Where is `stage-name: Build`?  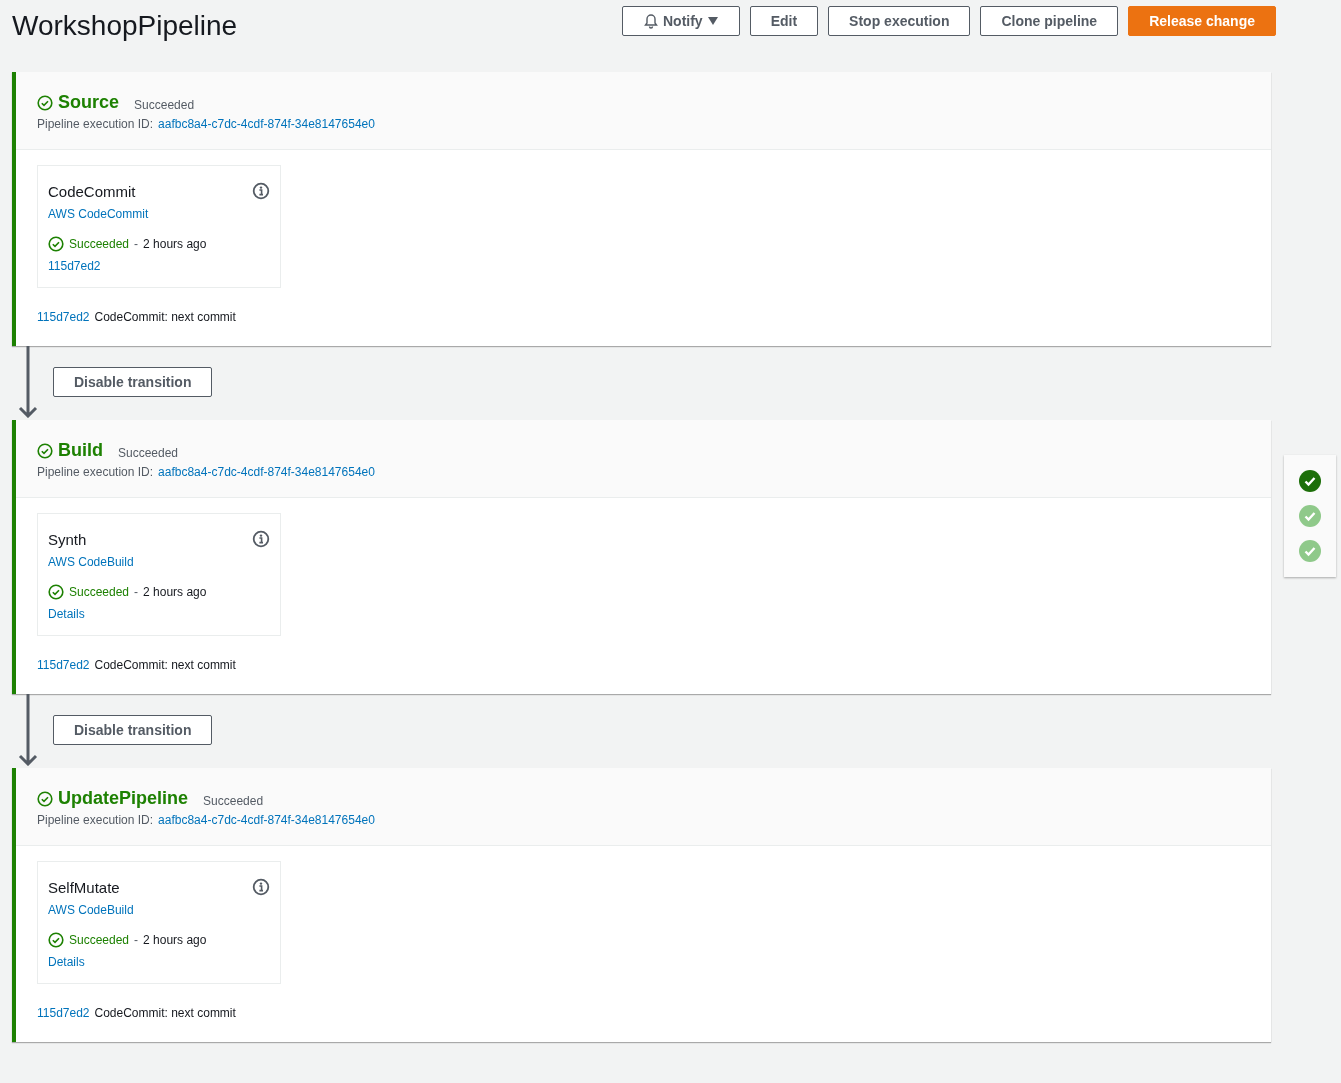
stage-name: Build is located at coordinates (80, 450).